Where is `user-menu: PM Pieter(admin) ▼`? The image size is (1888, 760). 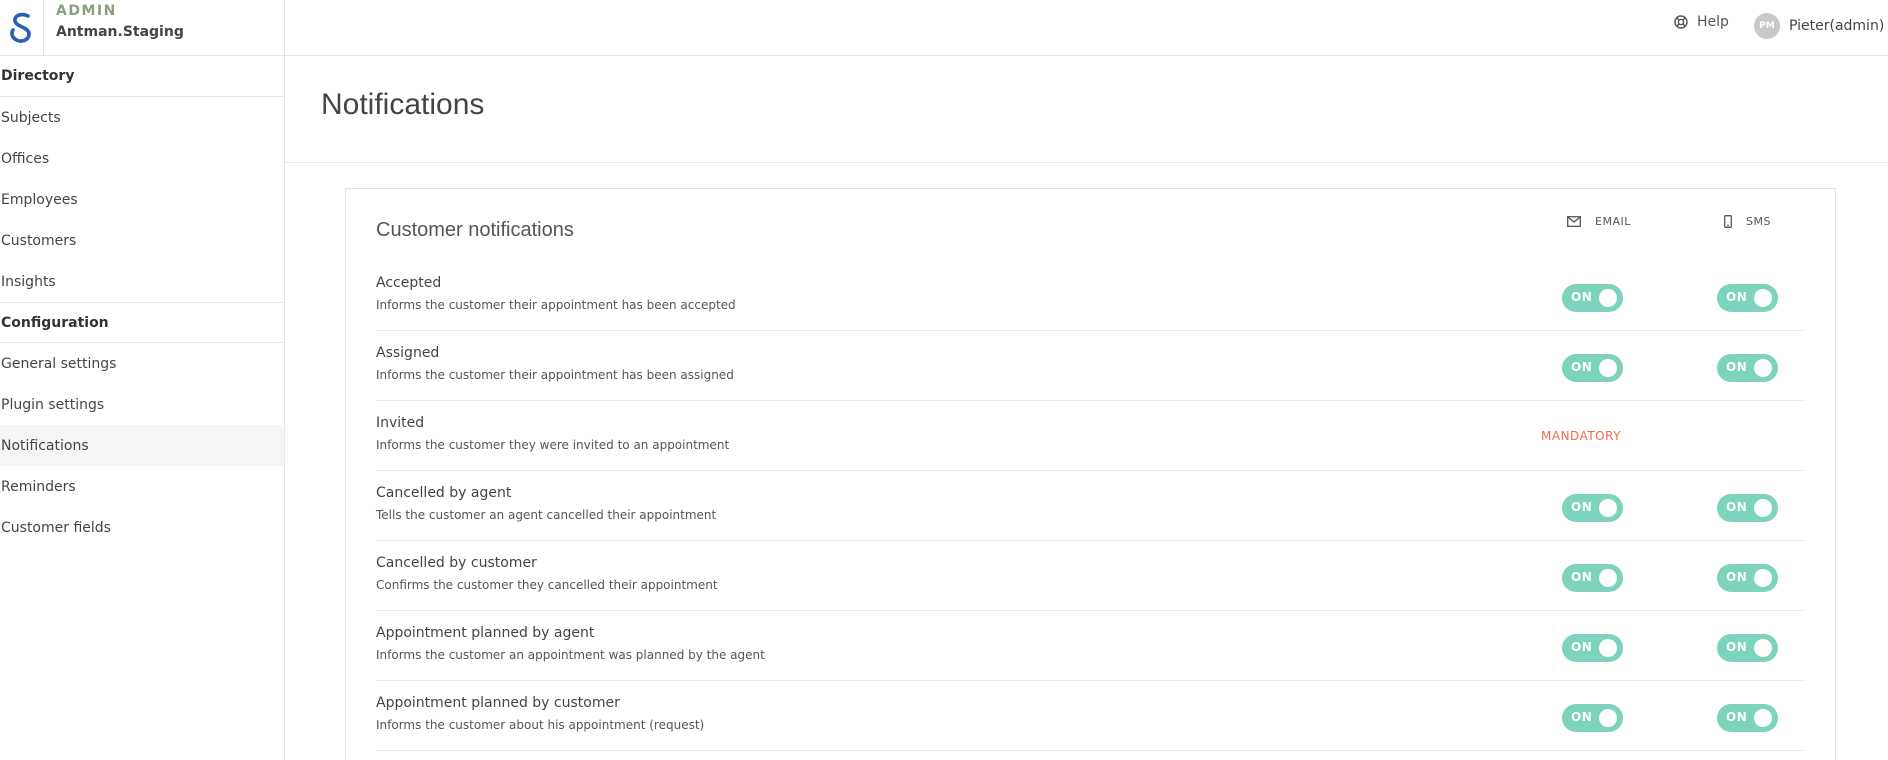 user-menu: PM Pieter(admin) ▼ is located at coordinates (1821, 26).